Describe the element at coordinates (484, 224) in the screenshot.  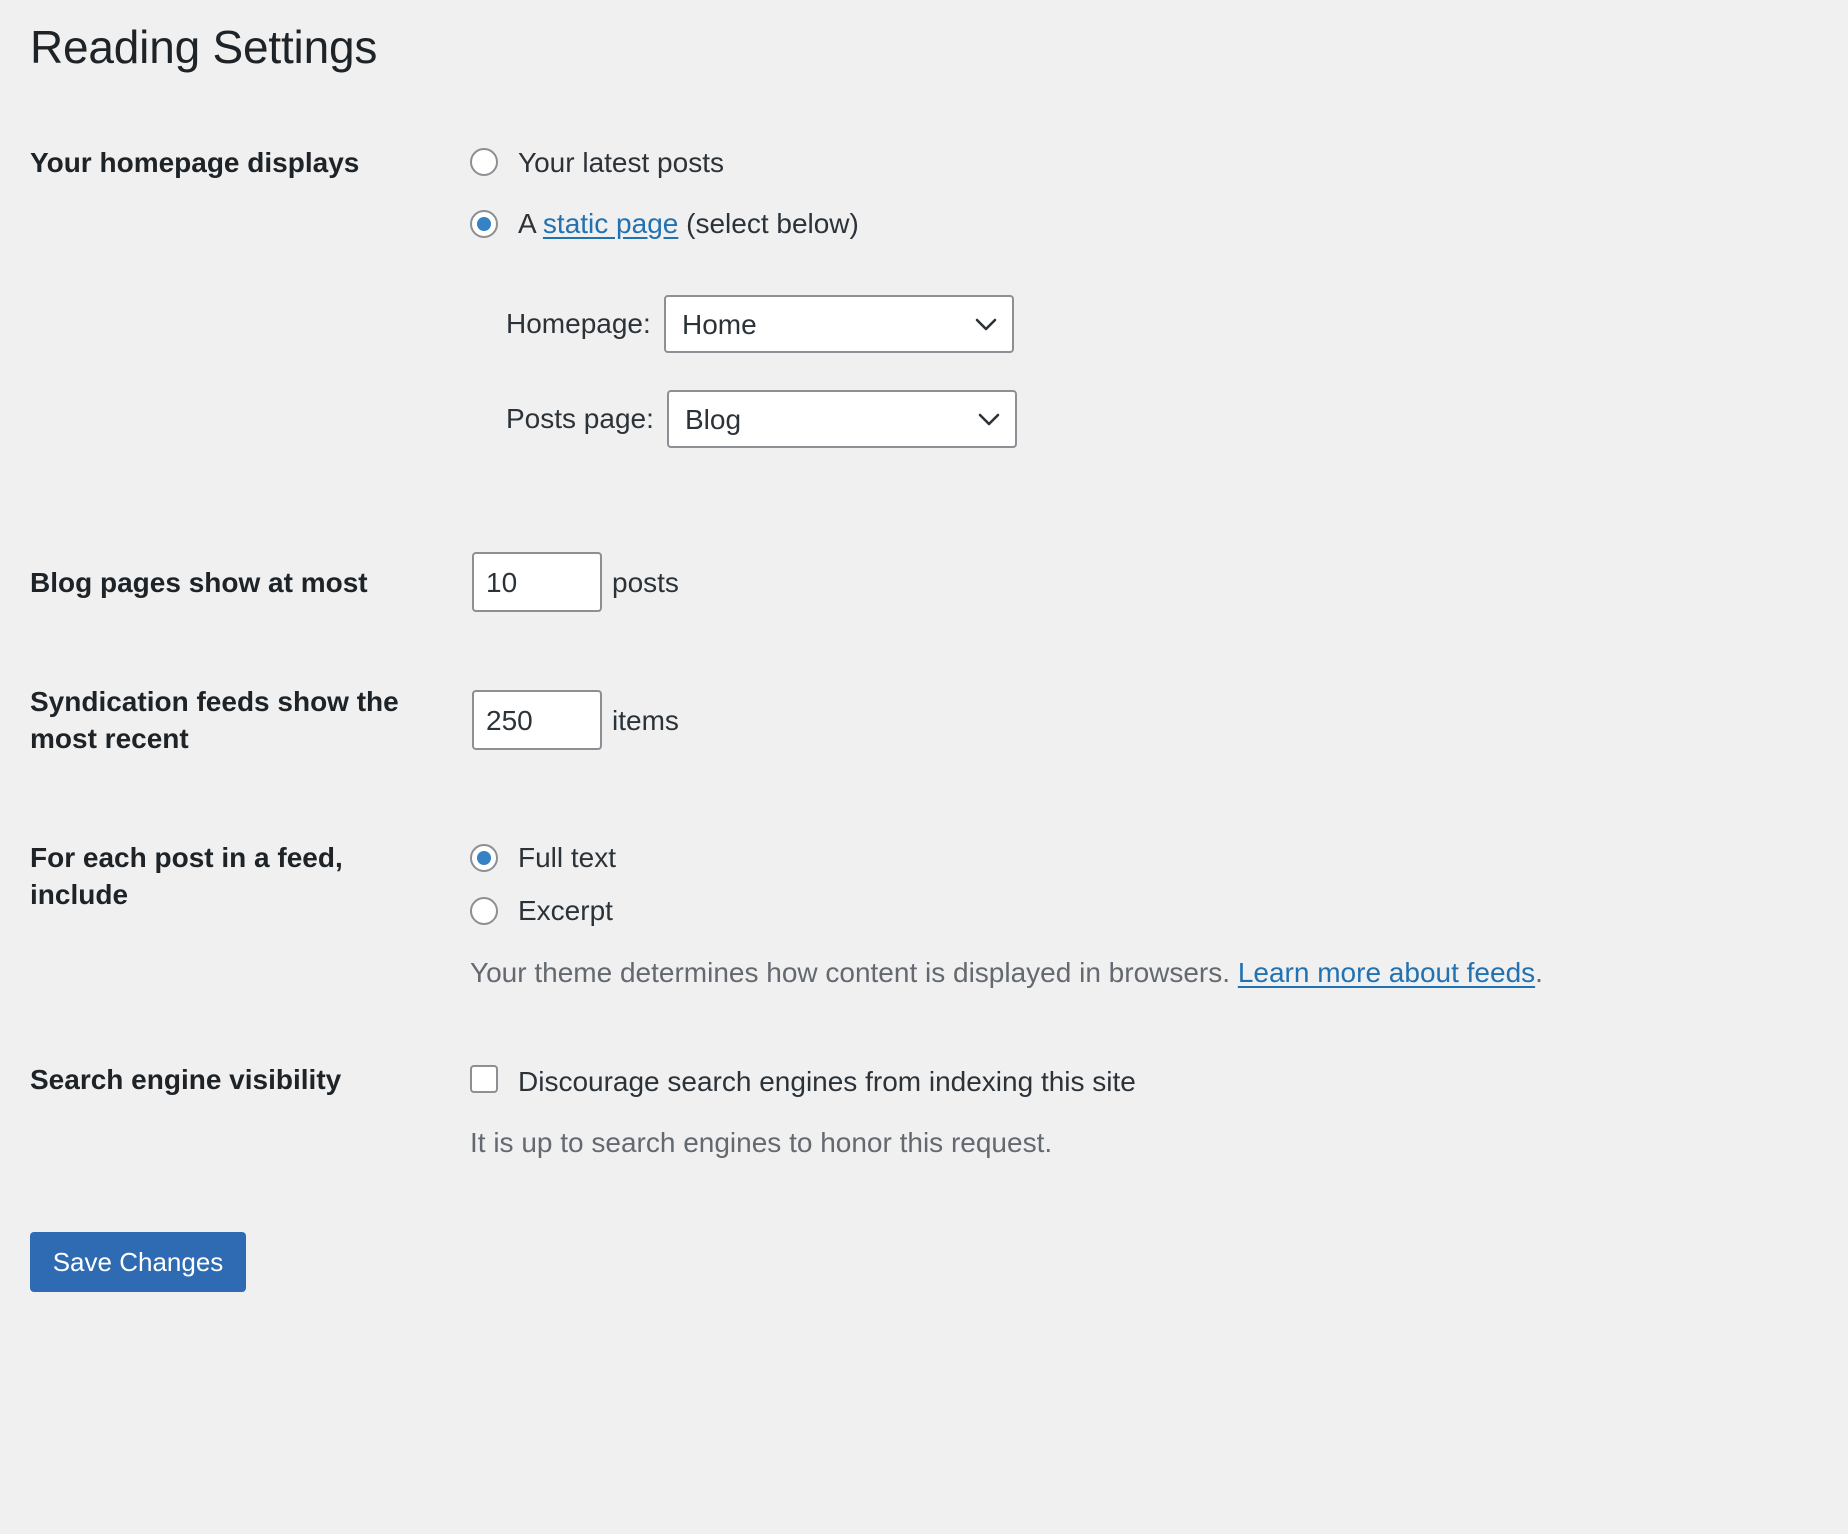
I see `radio-static-page` at that location.